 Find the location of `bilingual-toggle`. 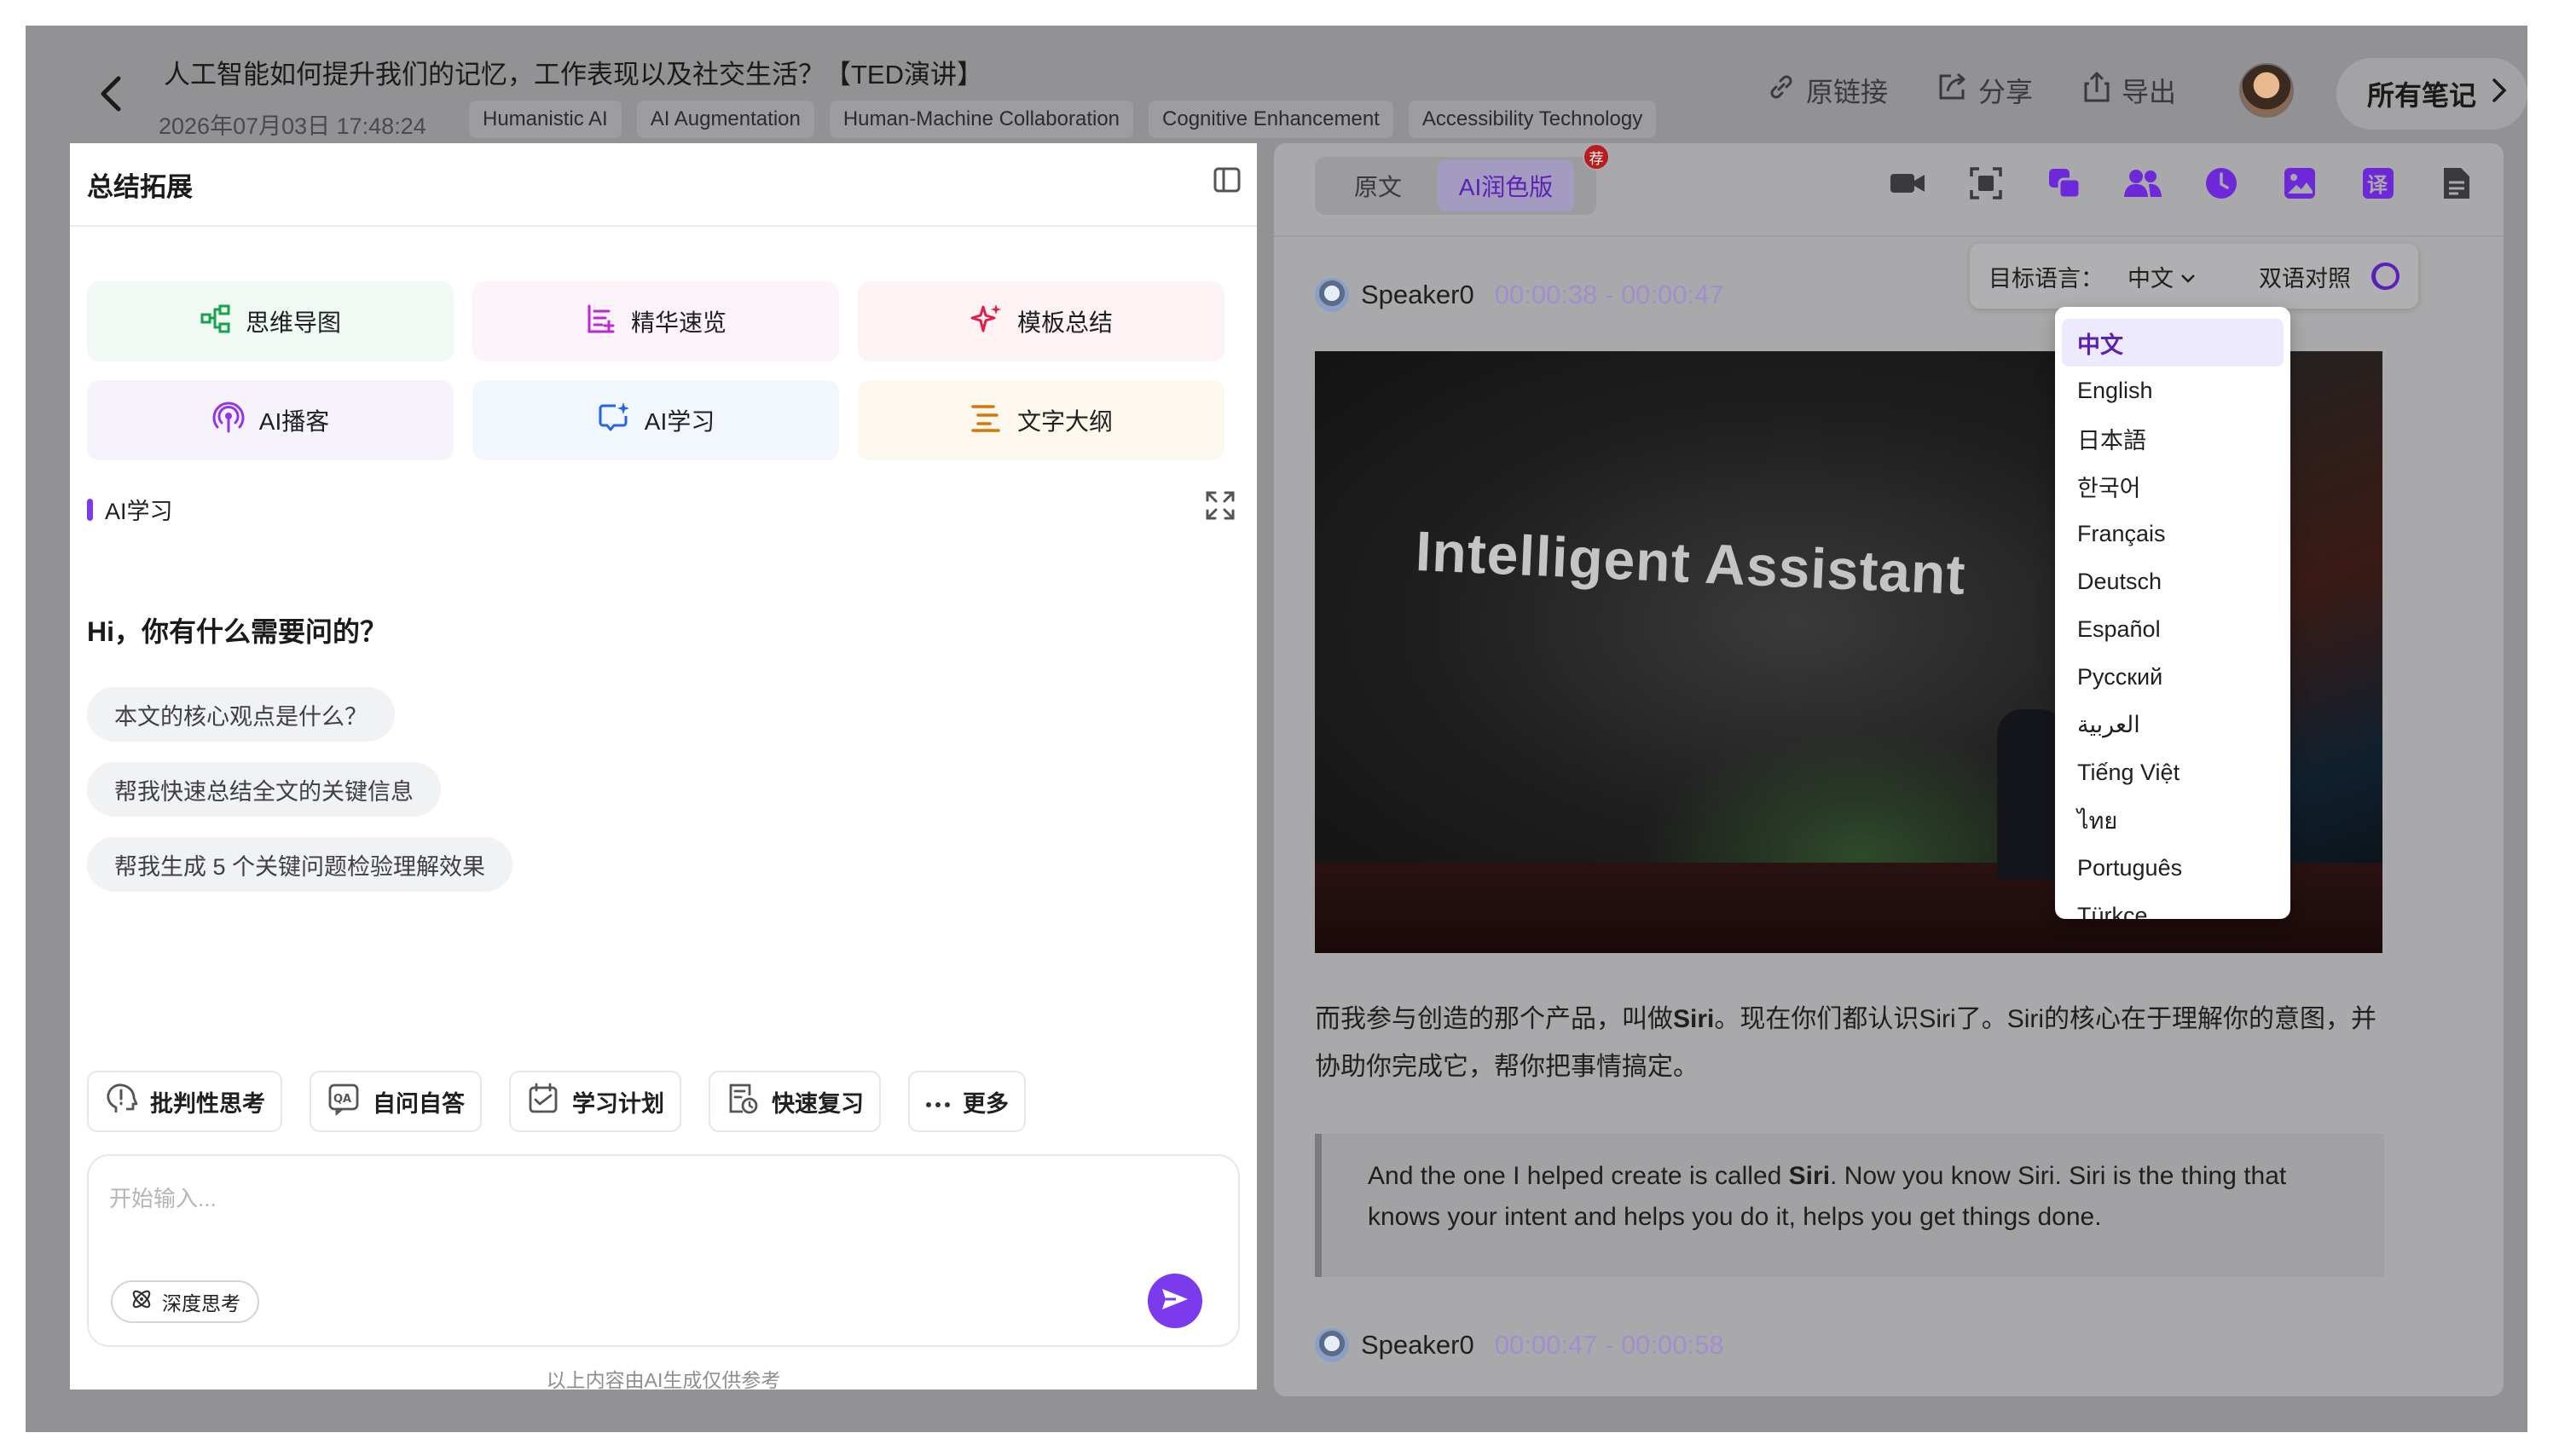

bilingual-toggle is located at coordinates (2386, 276).